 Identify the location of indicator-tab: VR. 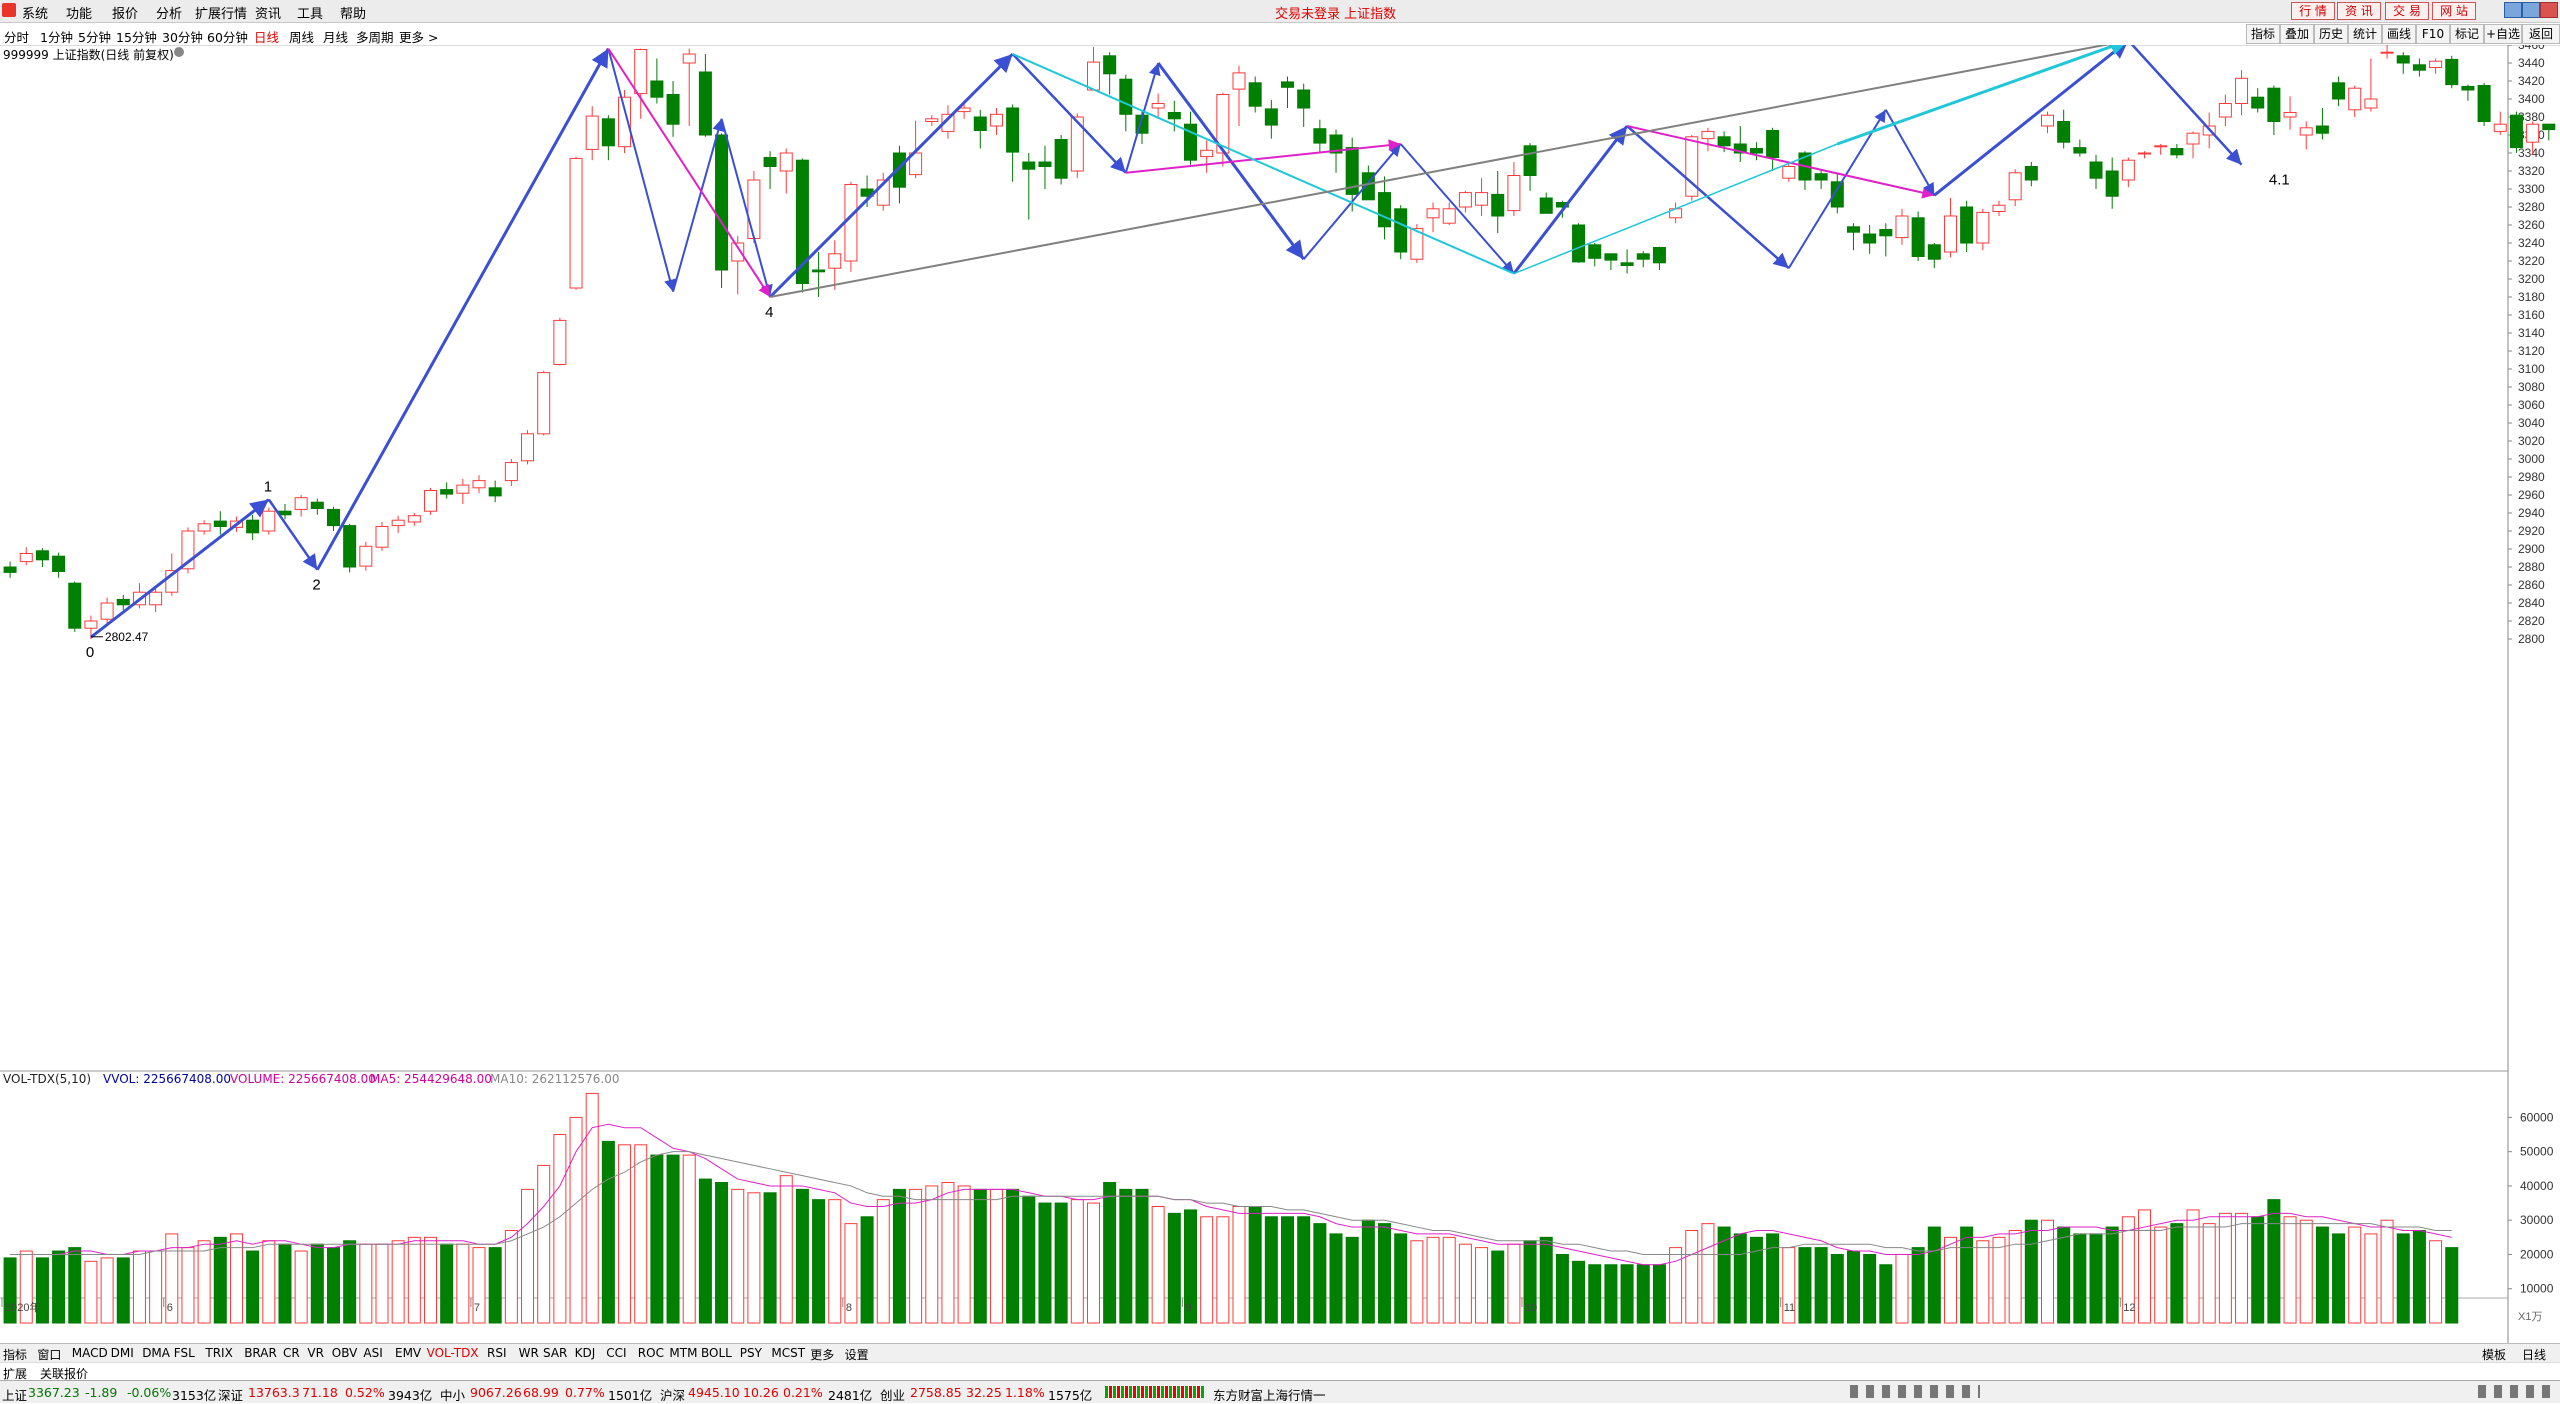
(315, 1353).